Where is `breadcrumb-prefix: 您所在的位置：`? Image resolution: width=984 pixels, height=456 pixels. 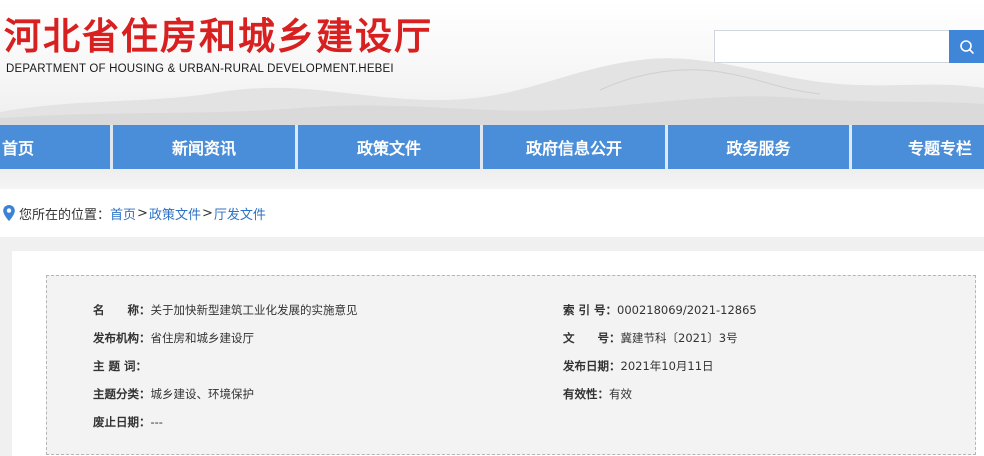 breadcrumb-prefix: 您所在的位置： is located at coordinates (65, 215).